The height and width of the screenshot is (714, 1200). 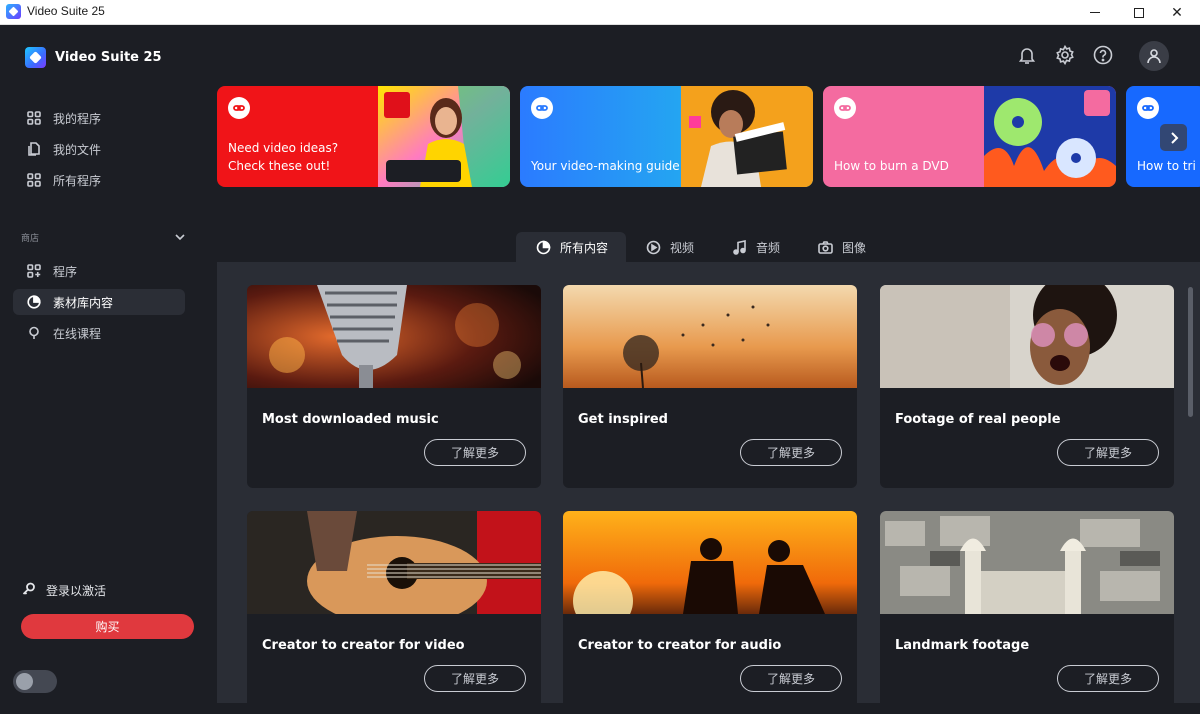 What do you see at coordinates (35, 681) in the screenshot?
I see `theme-toggle` at bounding box center [35, 681].